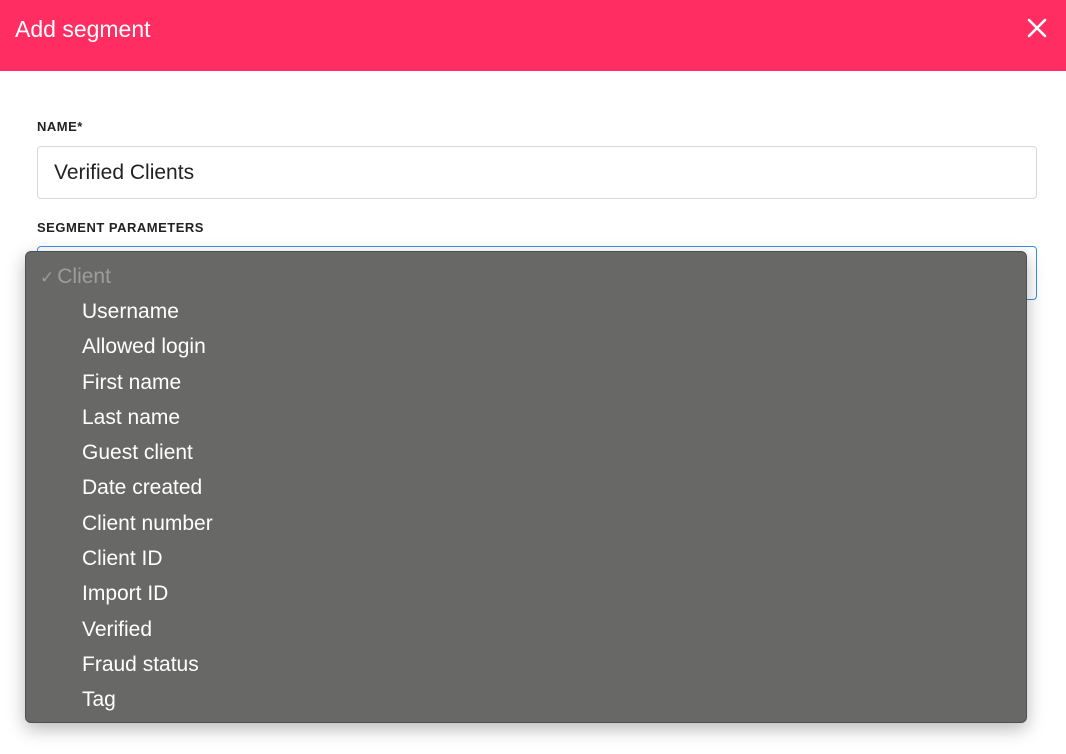  Describe the element at coordinates (526, 382) in the screenshot. I see `option-first-name: First name` at that location.